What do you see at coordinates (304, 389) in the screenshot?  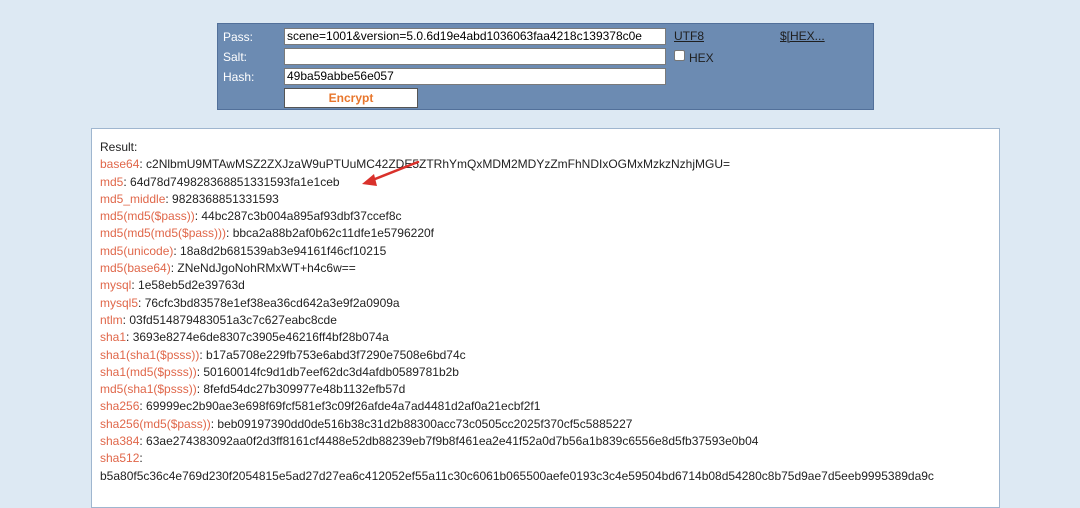 I see `result-value: 8fefd54dc27b309977e48b1132efb57d` at bounding box center [304, 389].